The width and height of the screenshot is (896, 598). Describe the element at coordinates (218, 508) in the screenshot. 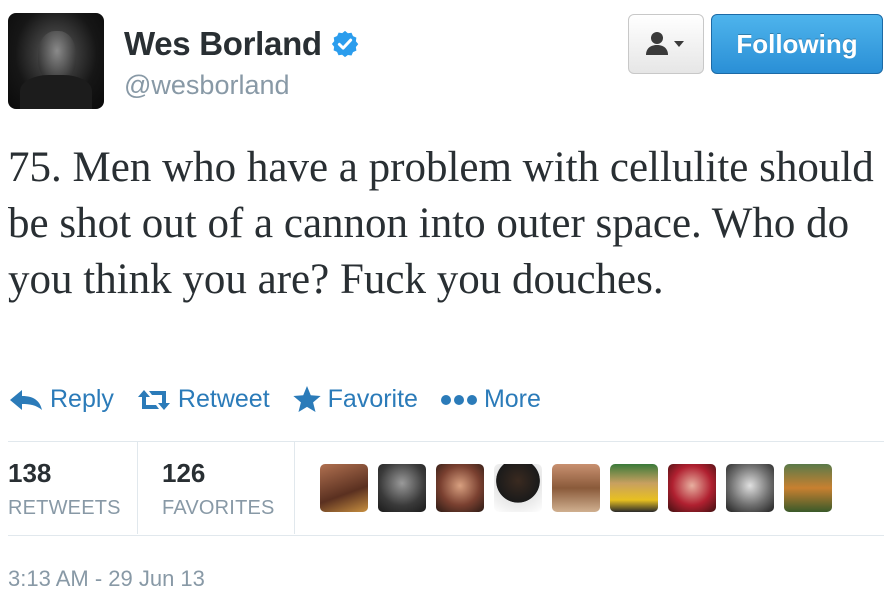

I see `favorites-label: FAVORITES` at that location.